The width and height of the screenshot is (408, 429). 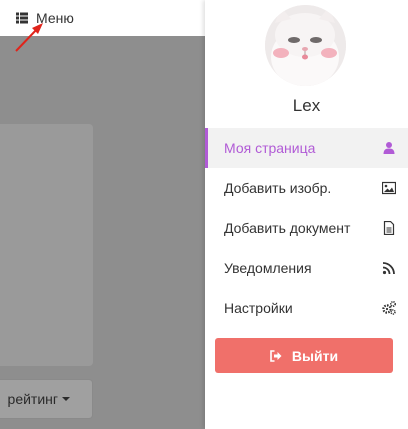 I want to click on nav-item-notifications: Уведомления, so click(x=306, y=268).